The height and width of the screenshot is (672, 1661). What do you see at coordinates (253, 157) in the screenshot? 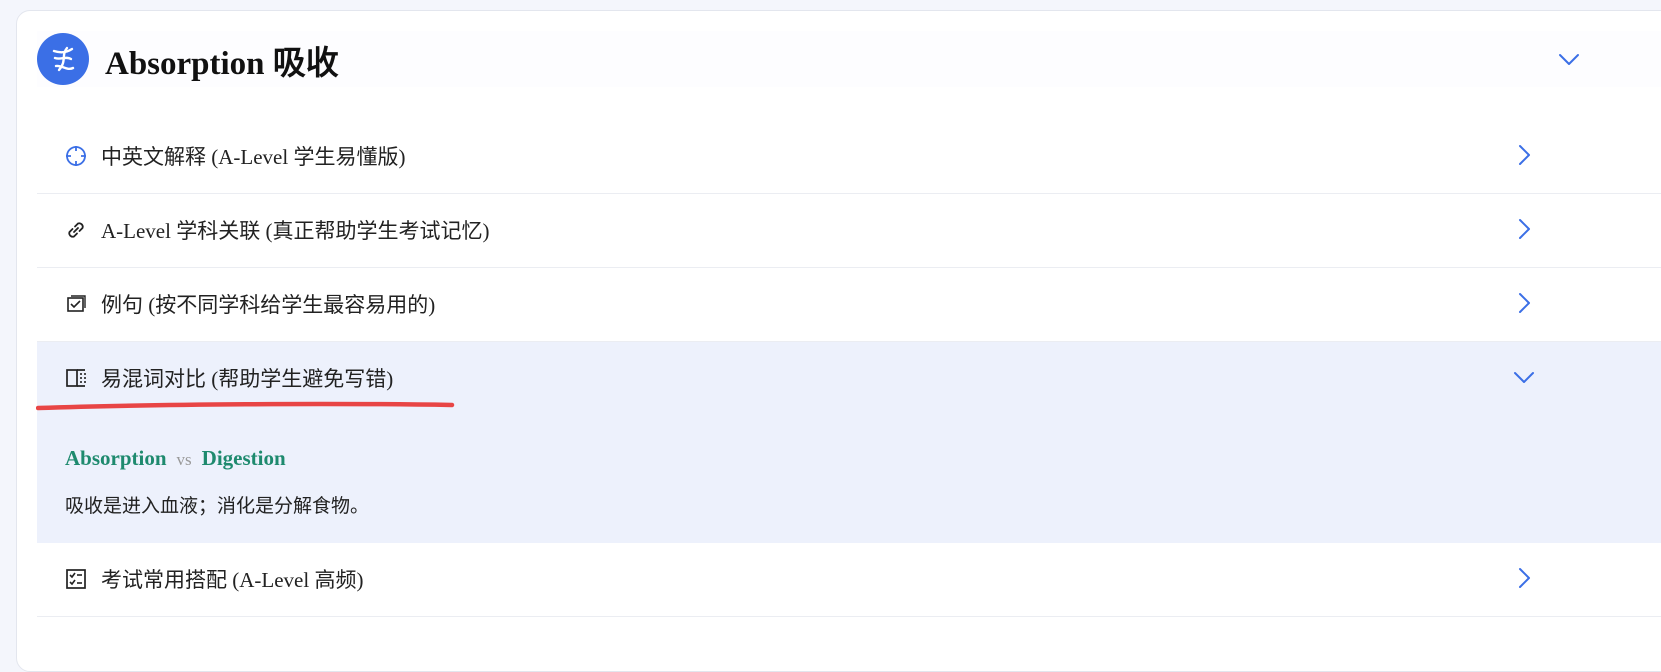
I see `section-label: 中英文解释 (A-Level 学生易懂版)` at bounding box center [253, 157].